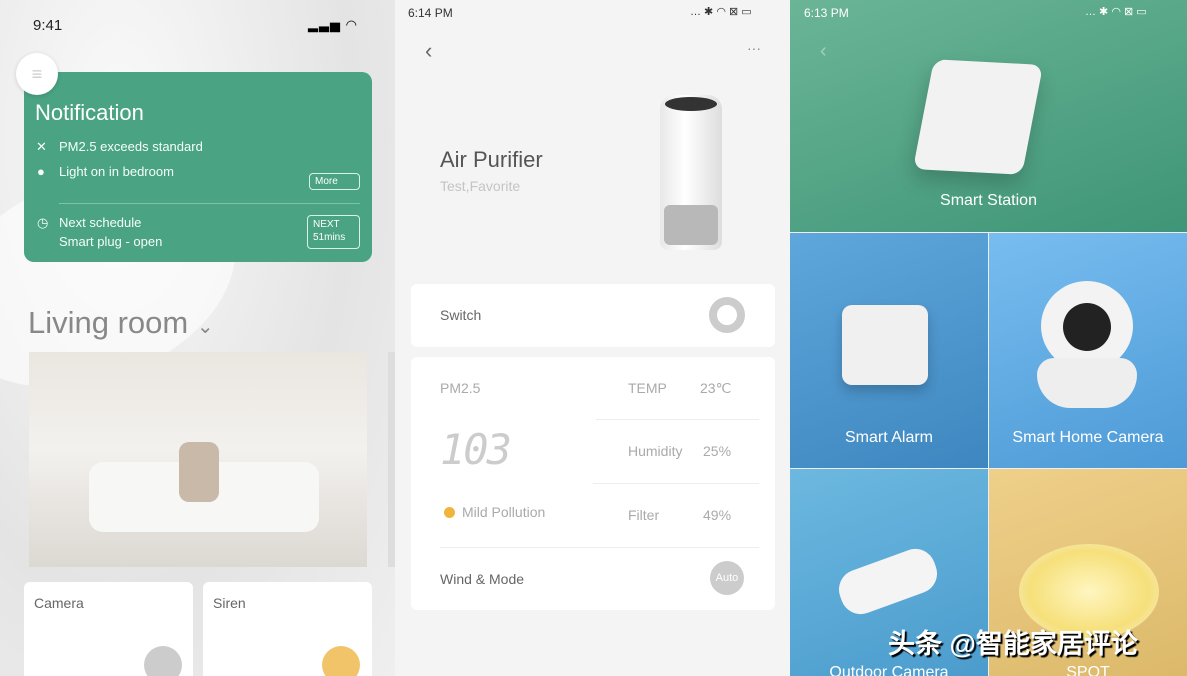 This screenshot has width=1187, height=676. Describe the element at coordinates (826, 13) in the screenshot. I see `status-time: 6:13 PM` at that location.